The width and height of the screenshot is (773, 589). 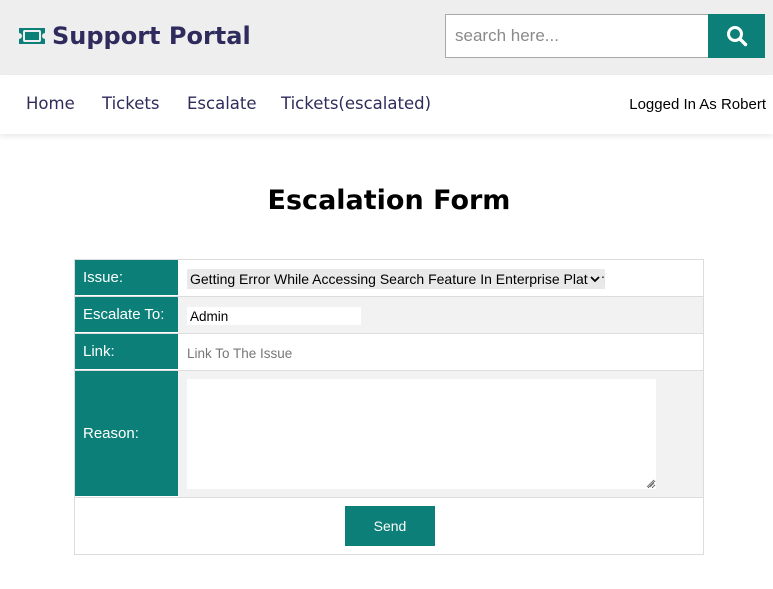 What do you see at coordinates (126, 434) in the screenshot?
I see `reason-label: Reason:` at bounding box center [126, 434].